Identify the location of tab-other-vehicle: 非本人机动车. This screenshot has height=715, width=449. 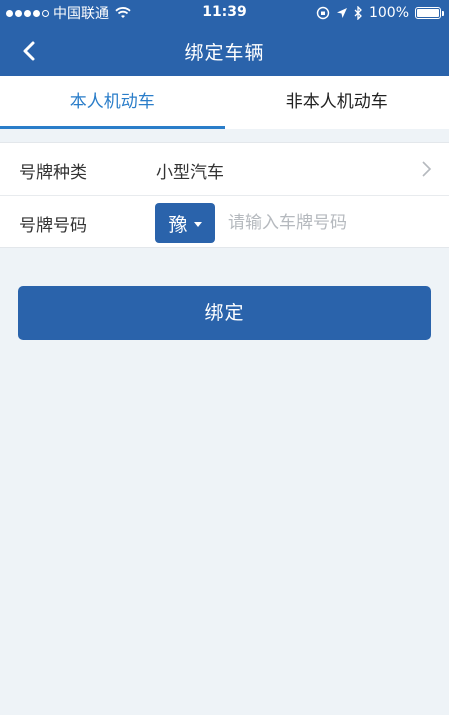
(337, 102).